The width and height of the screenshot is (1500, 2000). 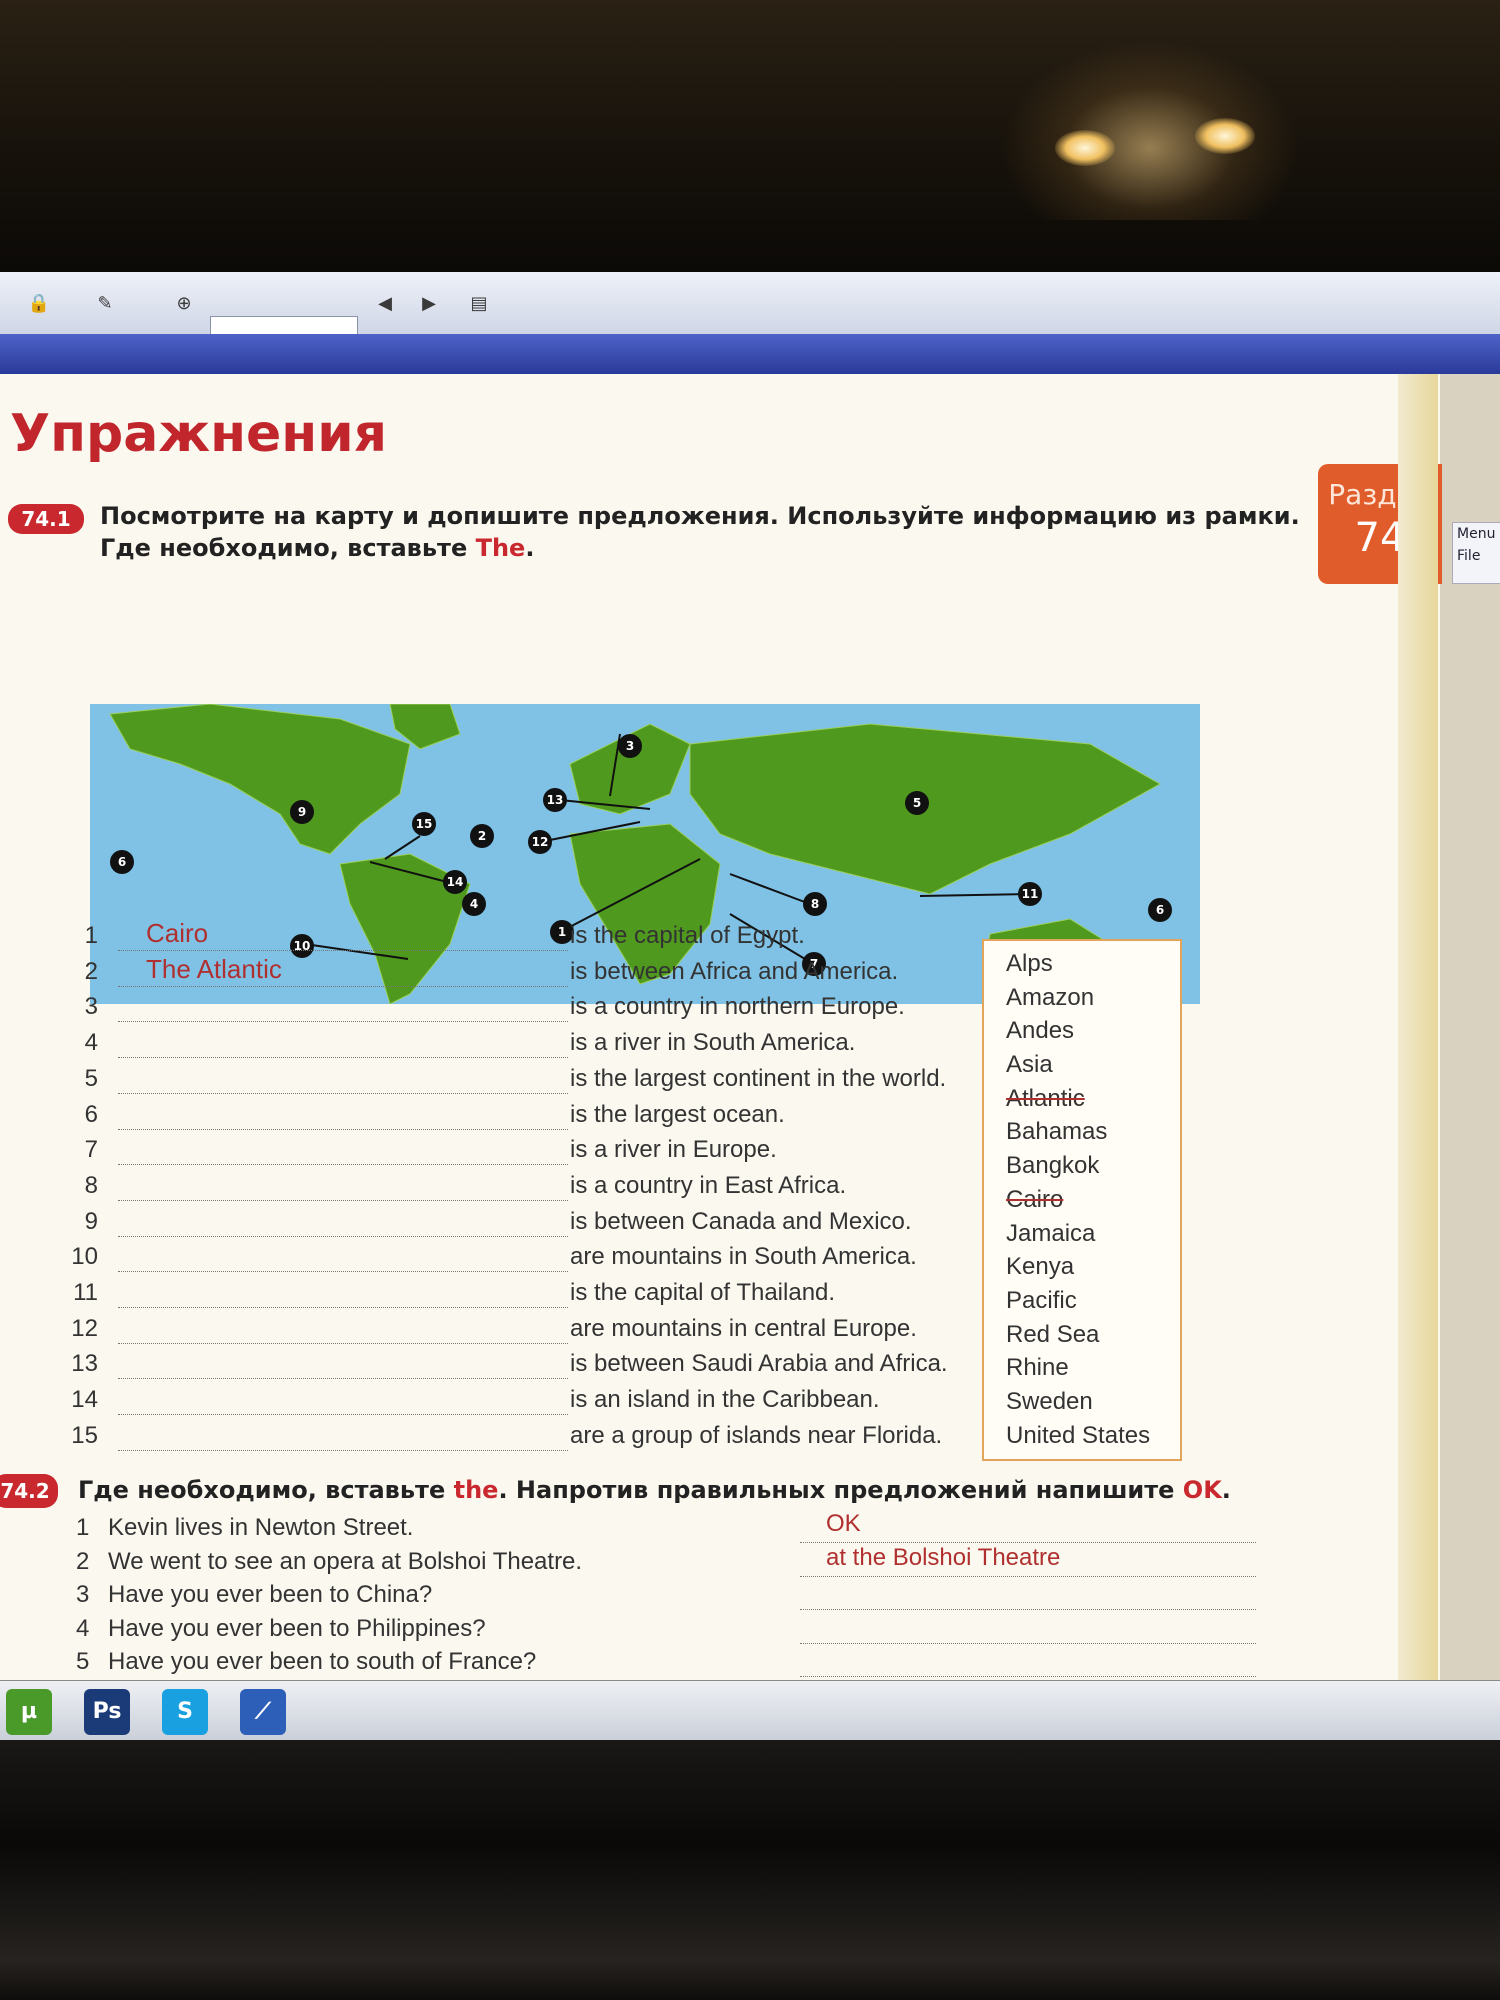 I want to click on row-number: 2, so click(x=91, y=971).